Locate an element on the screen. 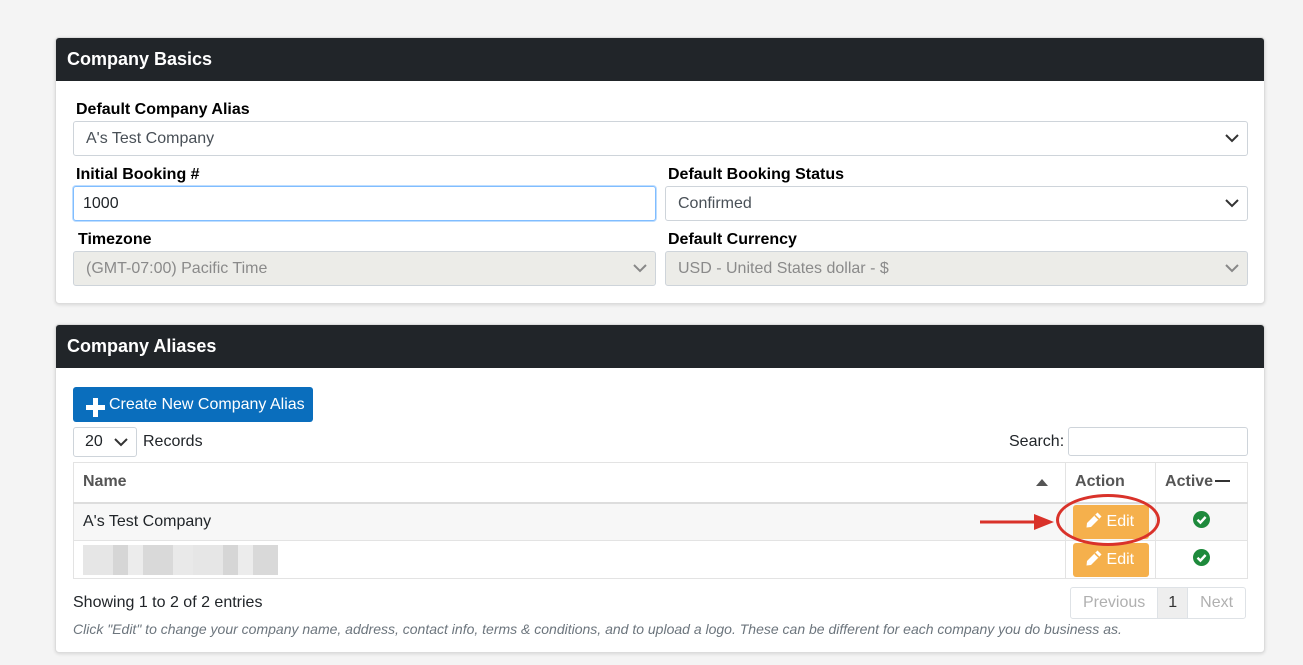 The image size is (1303, 665). default-currency-label: Default Currency is located at coordinates (732, 239).